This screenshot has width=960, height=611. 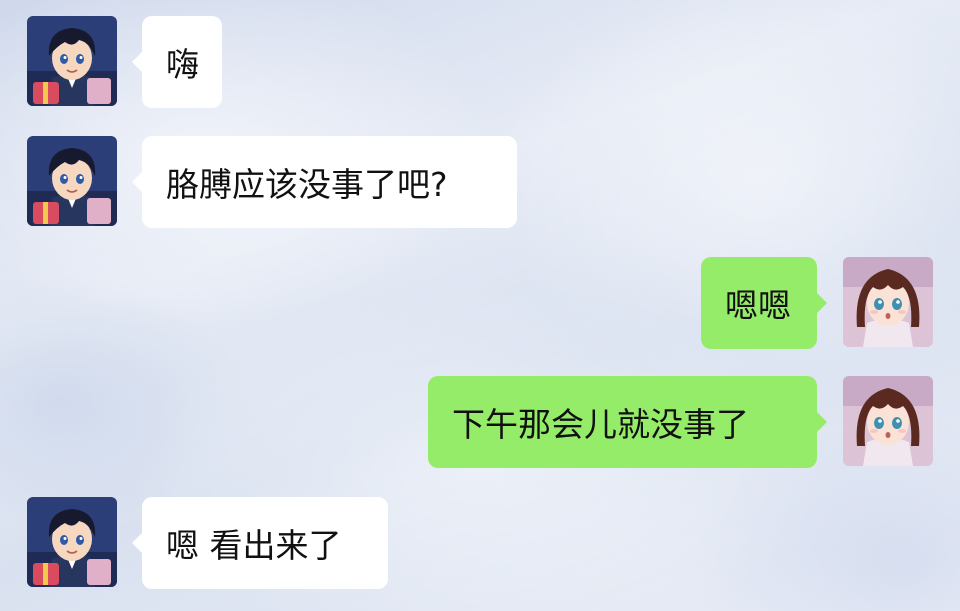 I want to click on message-bubble-incoming: 嗯 看出来了, so click(x=260, y=543).